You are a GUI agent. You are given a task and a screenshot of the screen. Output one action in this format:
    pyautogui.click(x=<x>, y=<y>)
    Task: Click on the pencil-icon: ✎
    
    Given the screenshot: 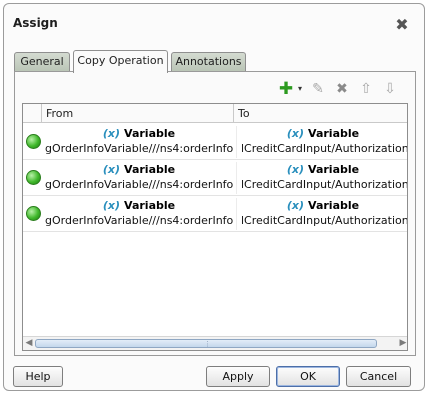 What is the action you would take?
    pyautogui.click(x=318, y=89)
    